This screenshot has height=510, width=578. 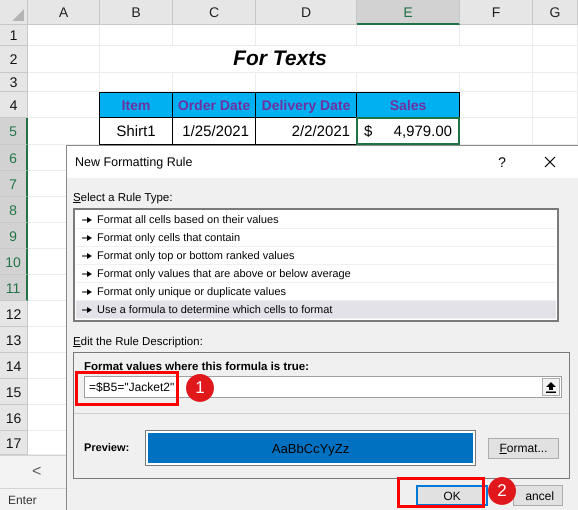 What do you see at coordinates (136, 12) in the screenshot?
I see `column-header: B` at bounding box center [136, 12].